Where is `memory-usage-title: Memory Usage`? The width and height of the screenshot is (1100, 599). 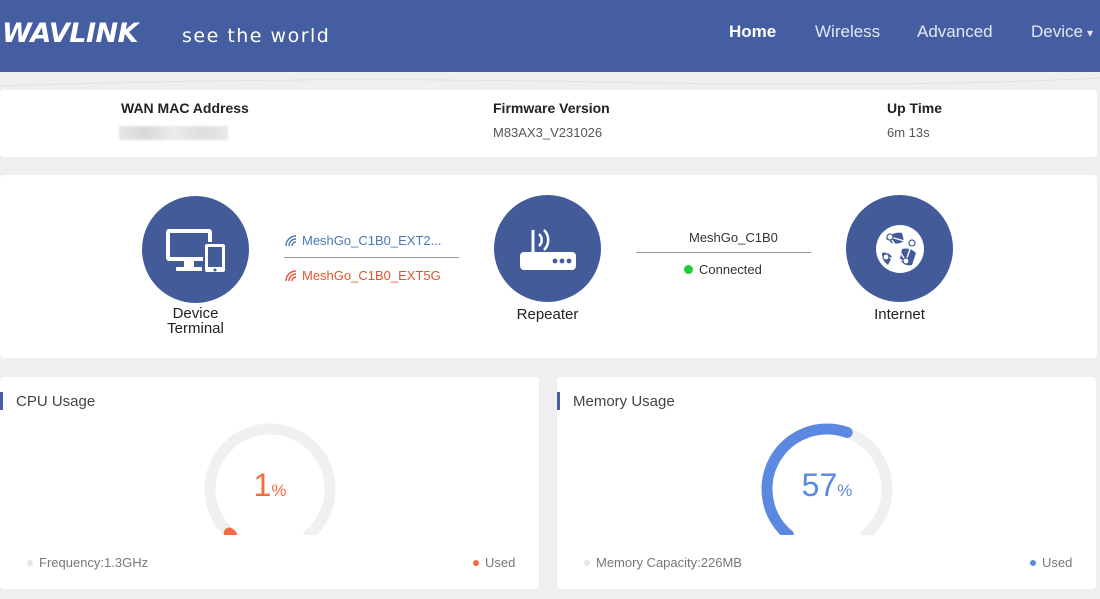
memory-usage-title: Memory Usage is located at coordinates (624, 401).